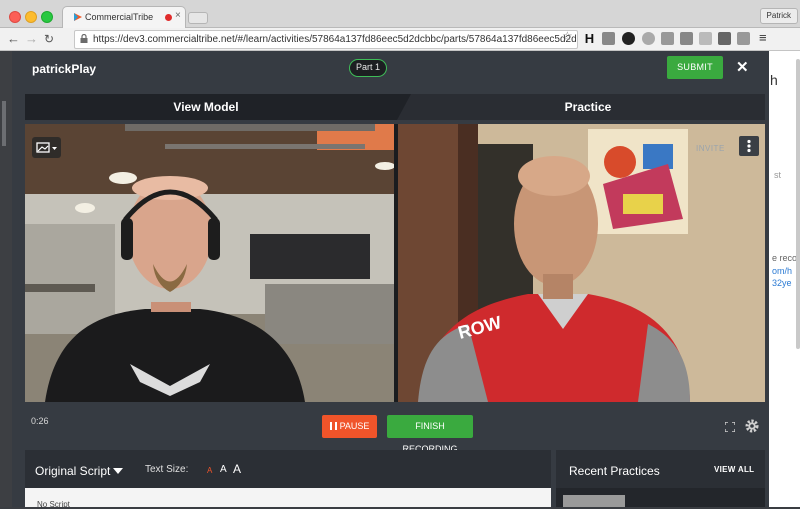  I want to click on video-options-button, so click(749, 146).